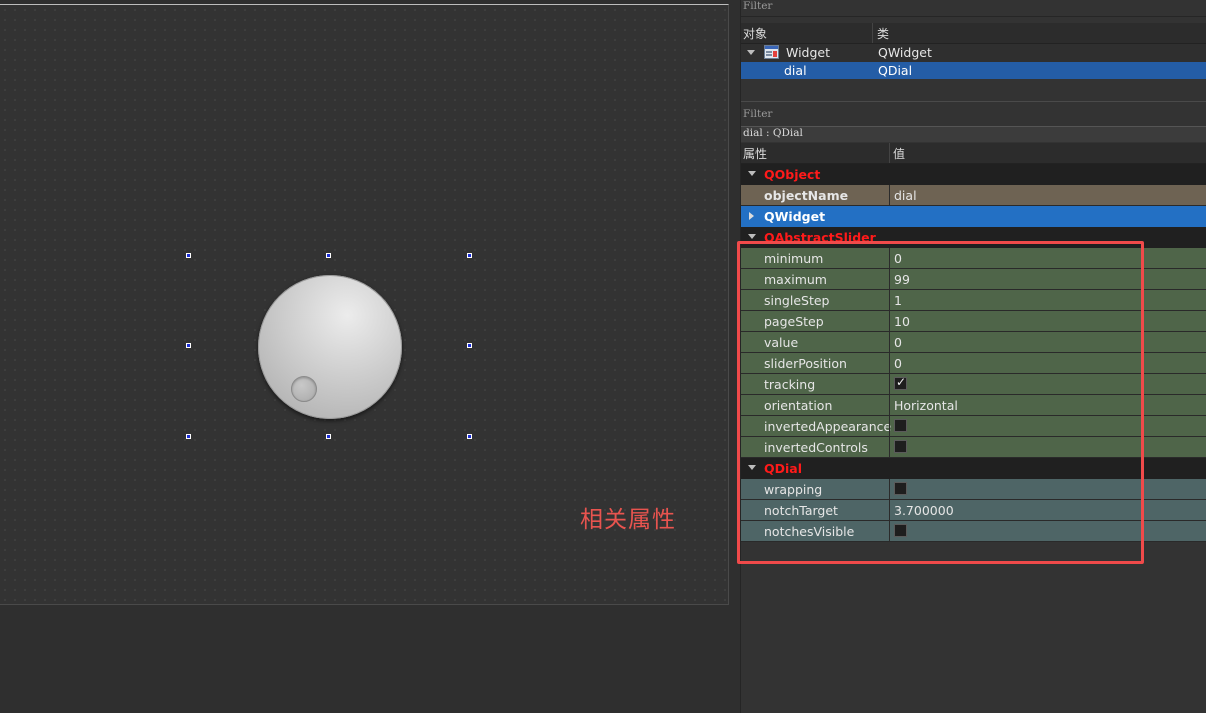  What do you see at coordinates (973, 384) in the screenshot?
I see `property-row-tracking: tracking ✓` at bounding box center [973, 384].